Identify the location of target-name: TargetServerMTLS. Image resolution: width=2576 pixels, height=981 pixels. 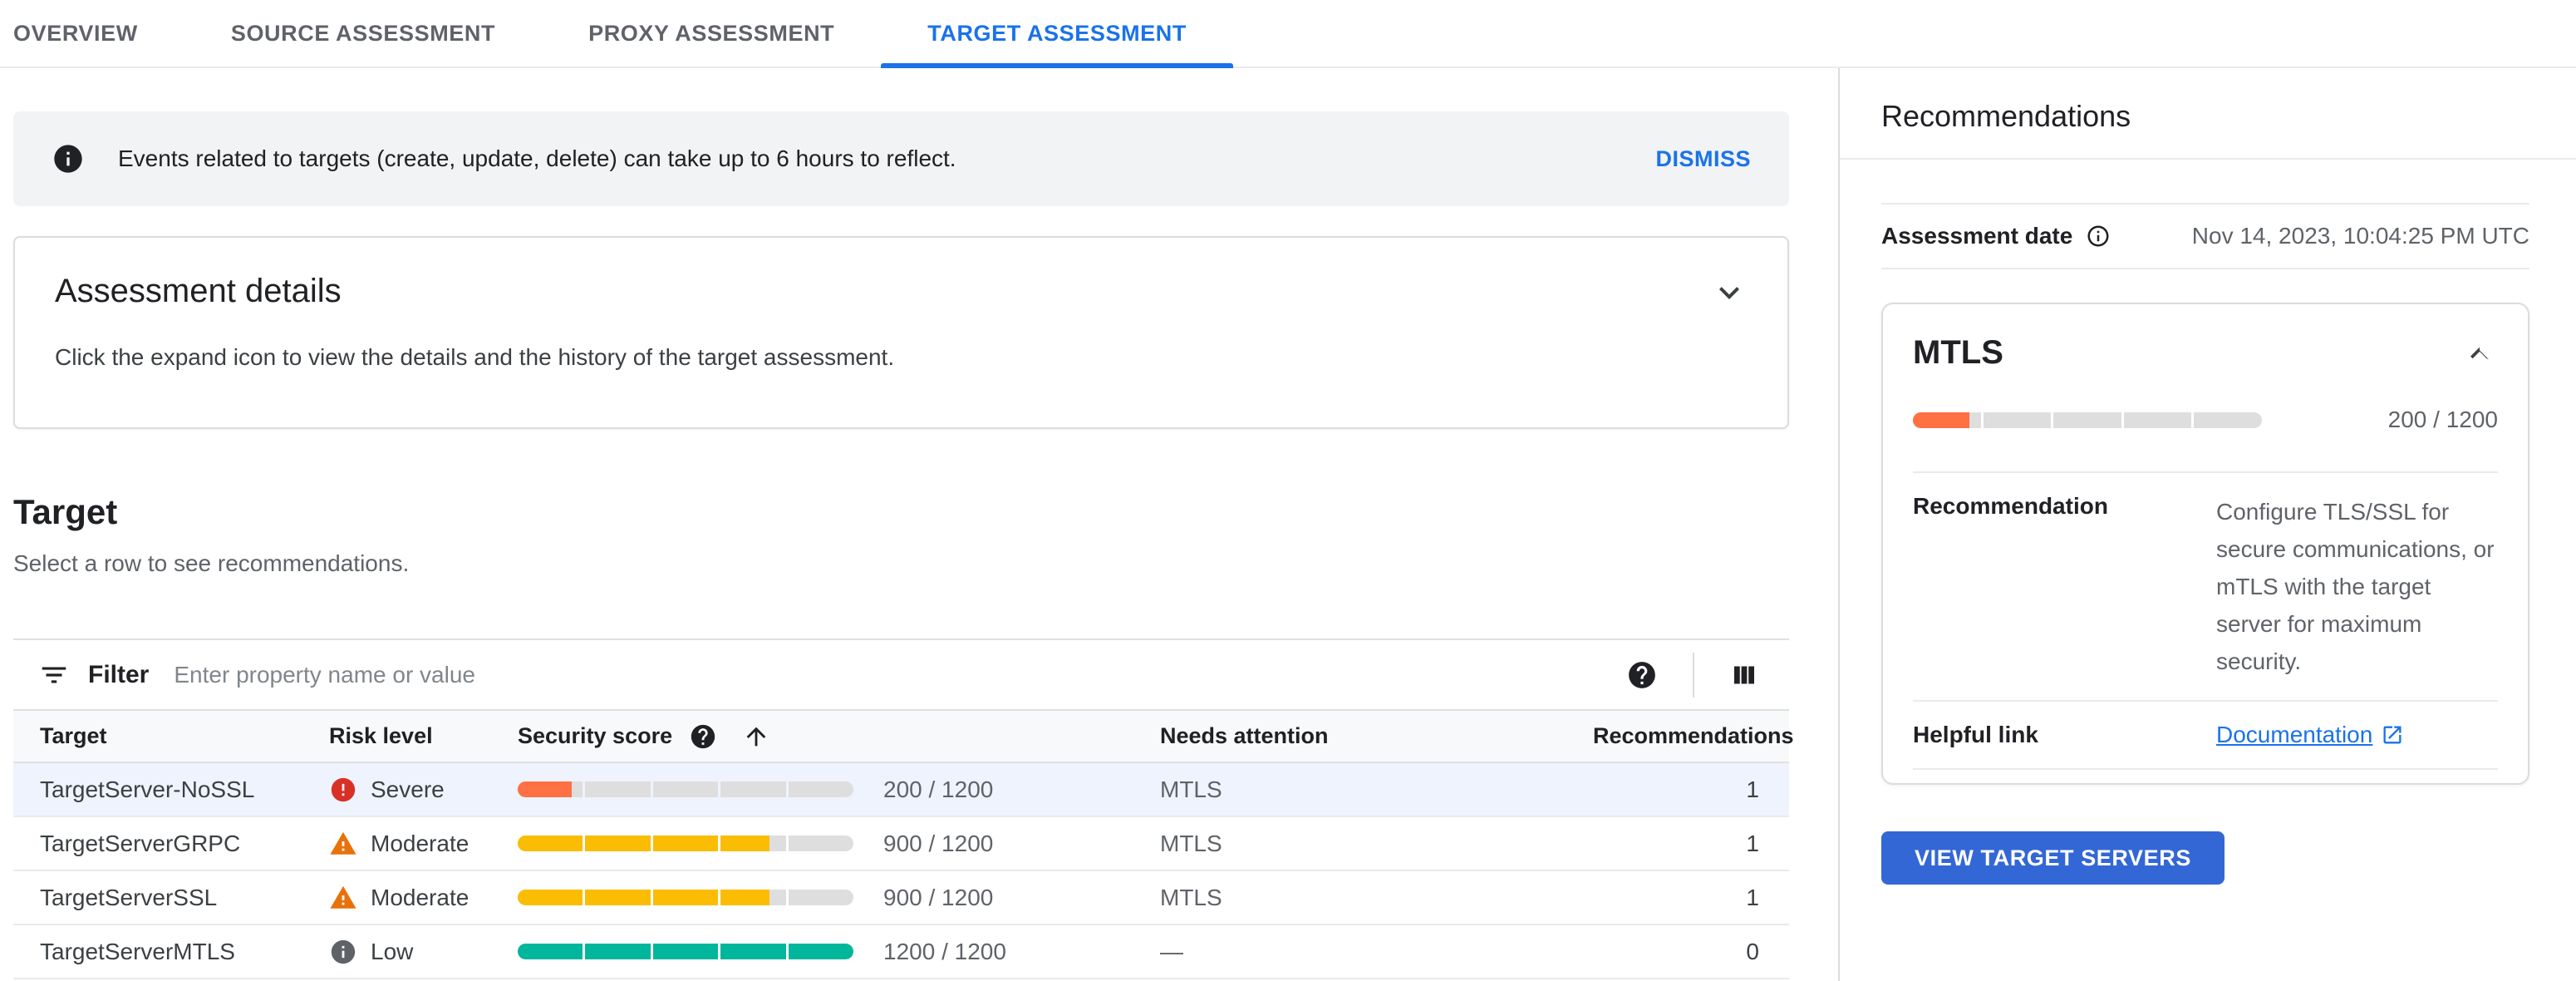
(137, 951).